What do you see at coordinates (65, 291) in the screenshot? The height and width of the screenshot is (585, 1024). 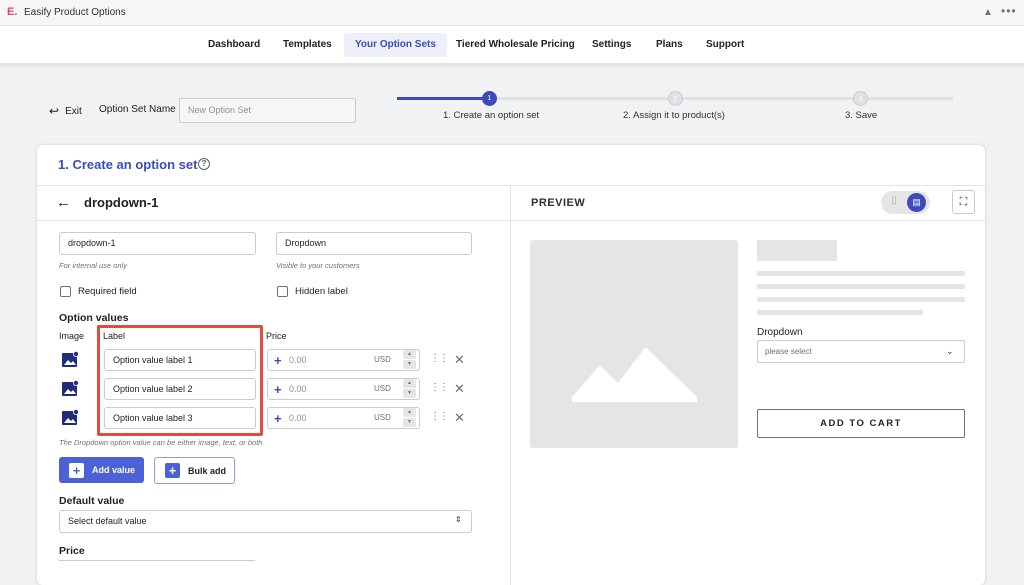 I see `required-checkbox` at bounding box center [65, 291].